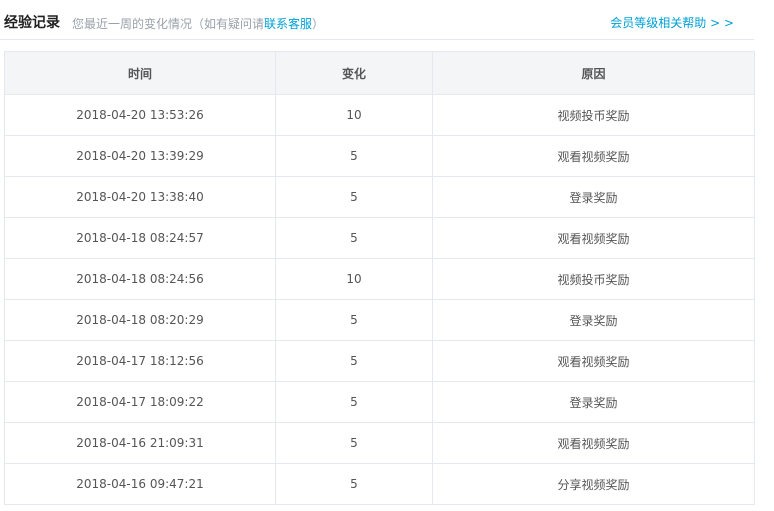  I want to click on subtitle-prefix: 您最近一周的变化情况（如有疑问请, so click(168, 24).